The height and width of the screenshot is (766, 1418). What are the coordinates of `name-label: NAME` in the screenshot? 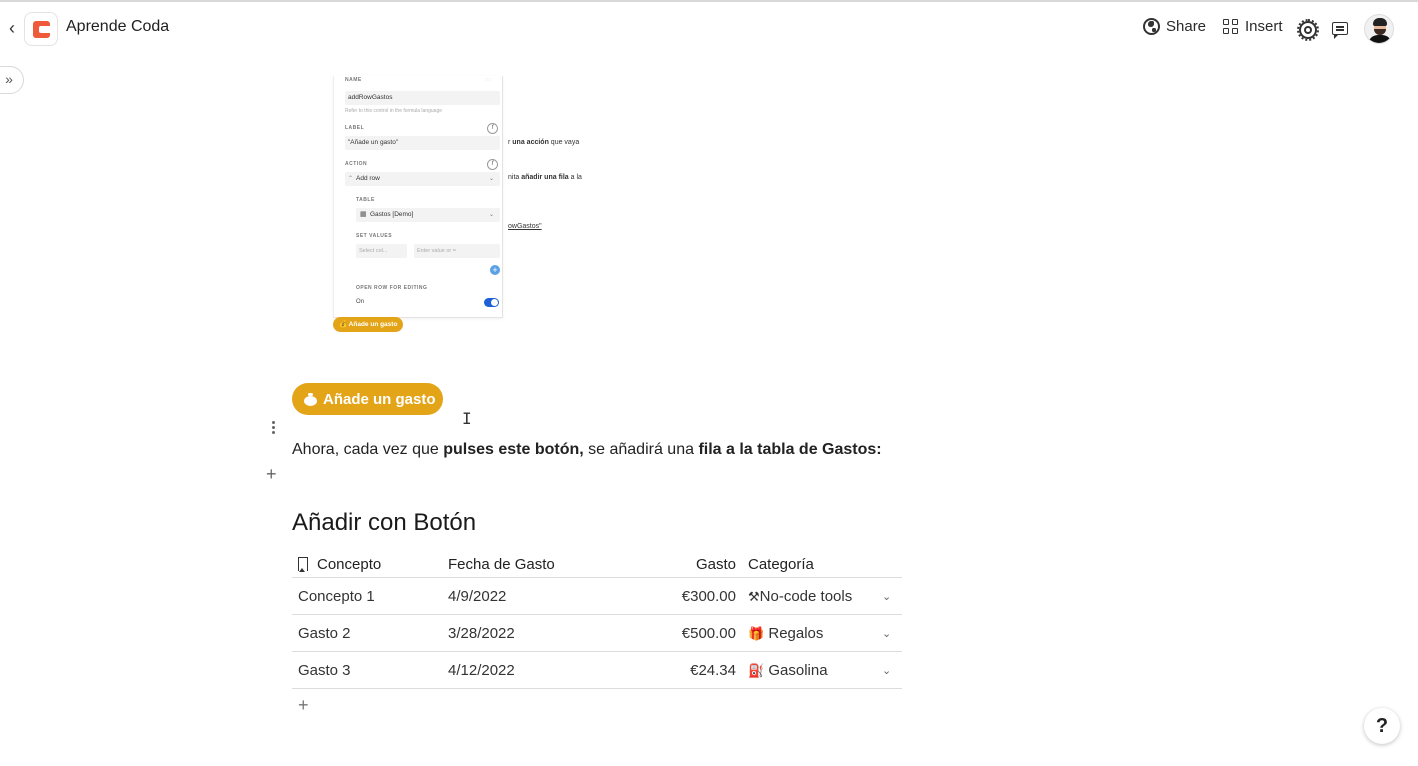 It's located at (353, 80).